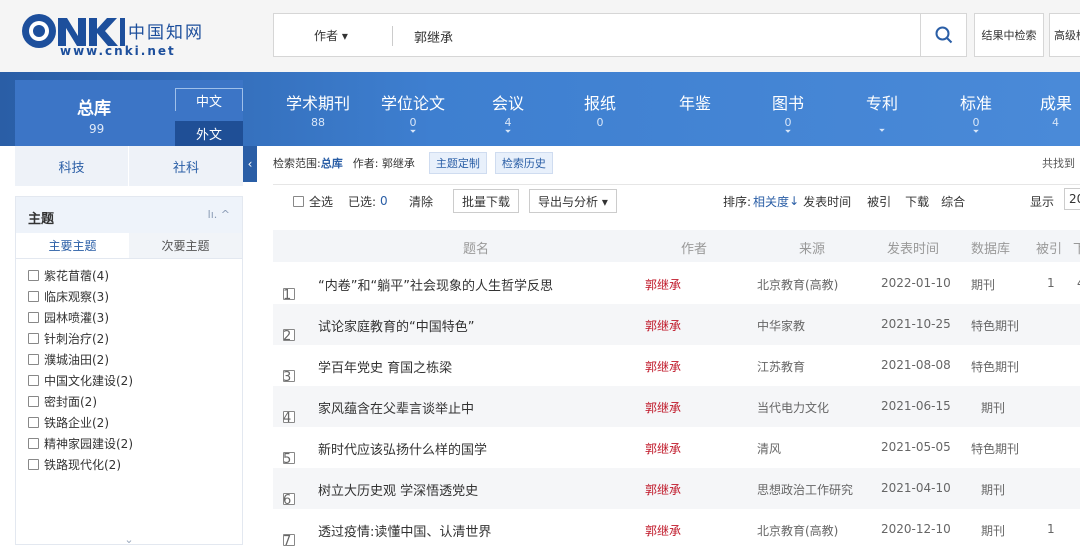 The image size is (1080, 550). I want to click on row-number: 6, so click(287, 500).